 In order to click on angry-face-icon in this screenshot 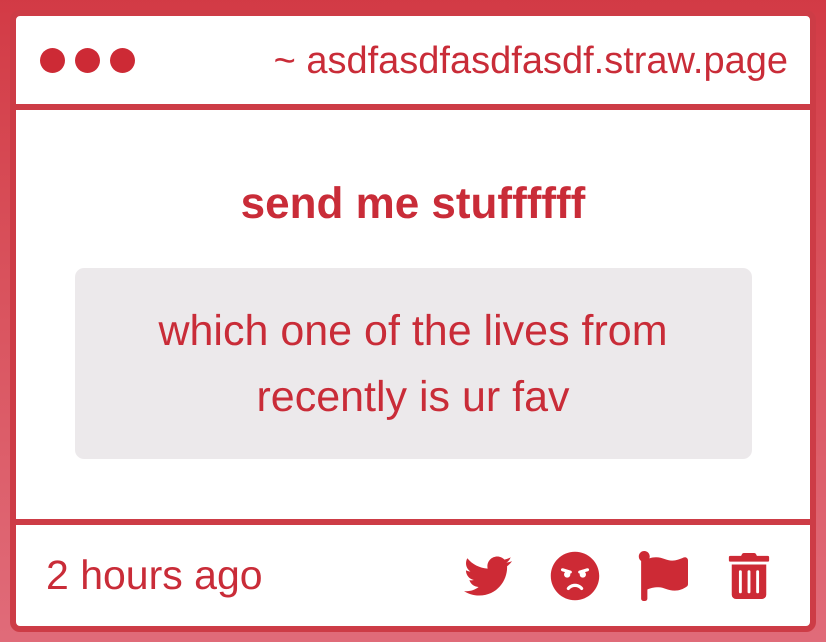, I will do `click(575, 575)`.